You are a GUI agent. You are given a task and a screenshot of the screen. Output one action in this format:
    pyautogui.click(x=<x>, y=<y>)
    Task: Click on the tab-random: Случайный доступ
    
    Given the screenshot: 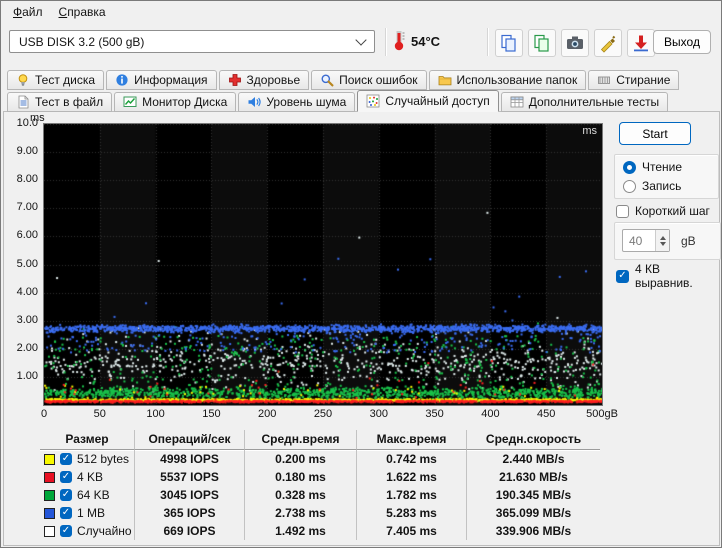 What is the action you would take?
    pyautogui.click(x=428, y=101)
    